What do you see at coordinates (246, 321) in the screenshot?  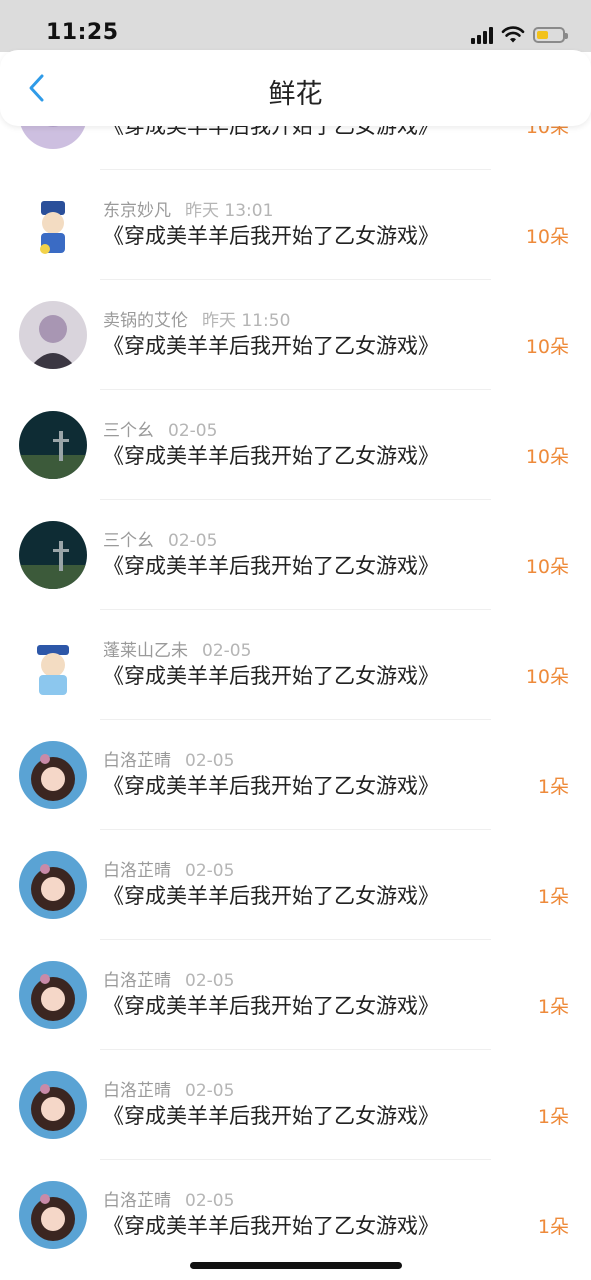 I see `post-time: 昨天 11:50` at bounding box center [246, 321].